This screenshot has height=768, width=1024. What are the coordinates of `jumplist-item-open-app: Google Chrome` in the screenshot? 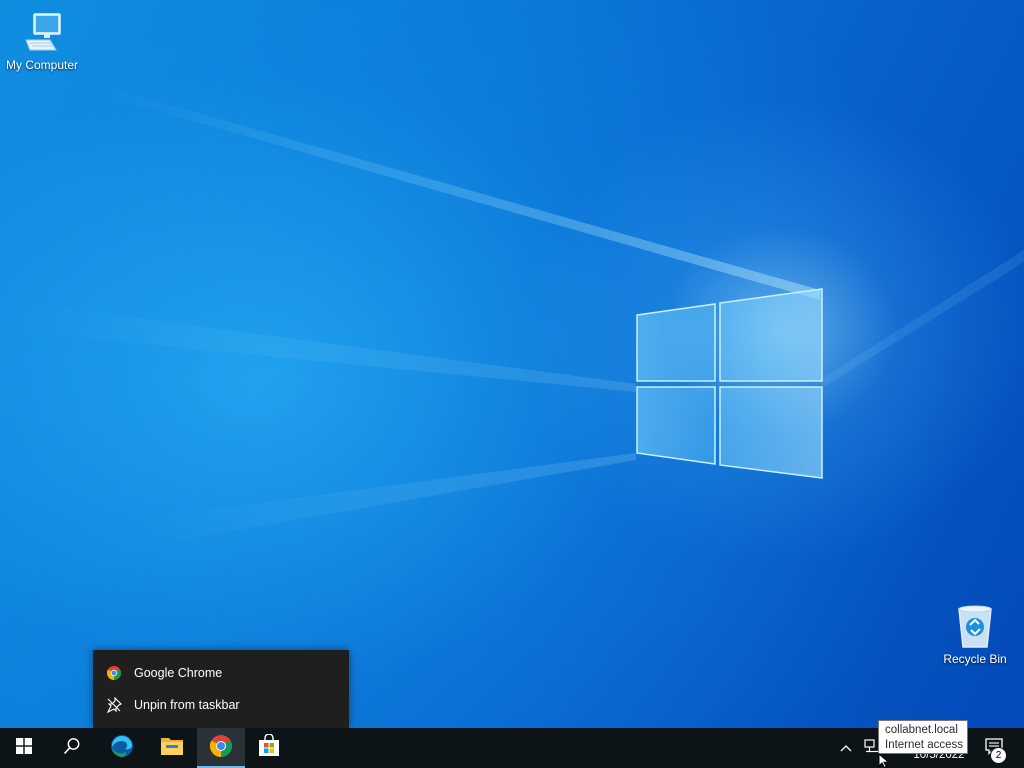 It's located at (221, 673).